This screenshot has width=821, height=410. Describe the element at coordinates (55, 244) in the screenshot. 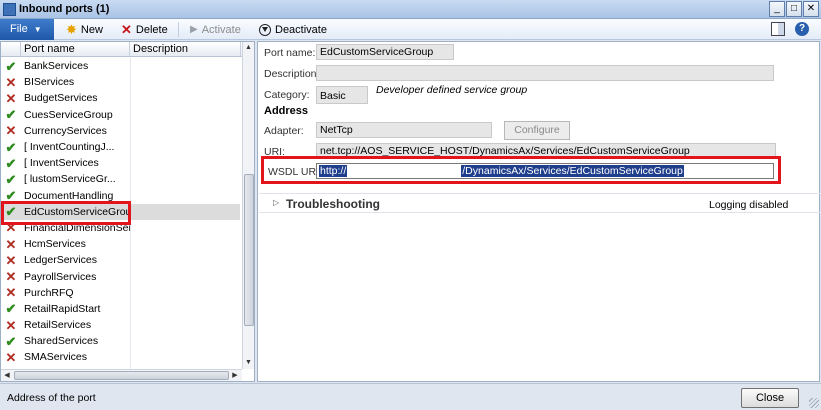

I see `port-name-cell: HcmServices` at that location.